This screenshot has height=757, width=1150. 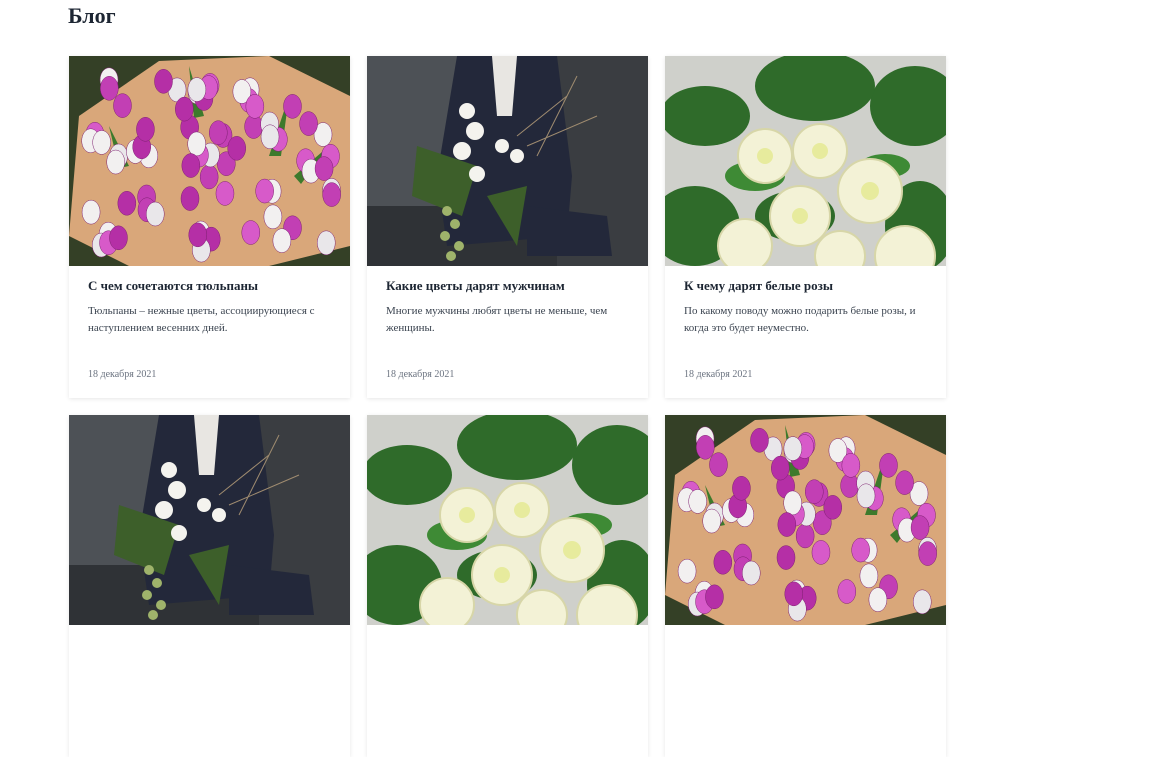 I want to click on card-title: Какие цветы дарят мужчинам, so click(x=475, y=286).